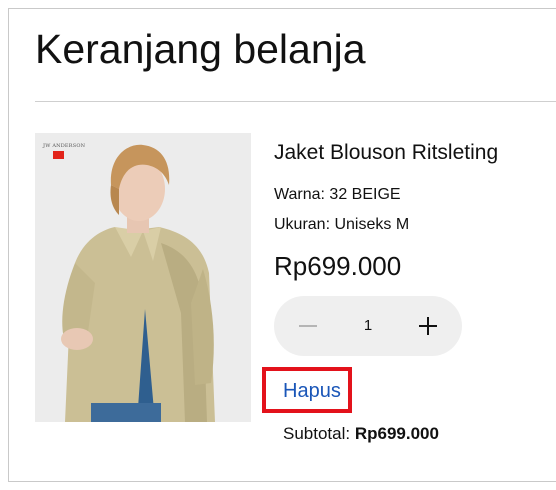 This screenshot has height=490, width=556. I want to click on subtotal-amount: Rp699.000, so click(396, 433).